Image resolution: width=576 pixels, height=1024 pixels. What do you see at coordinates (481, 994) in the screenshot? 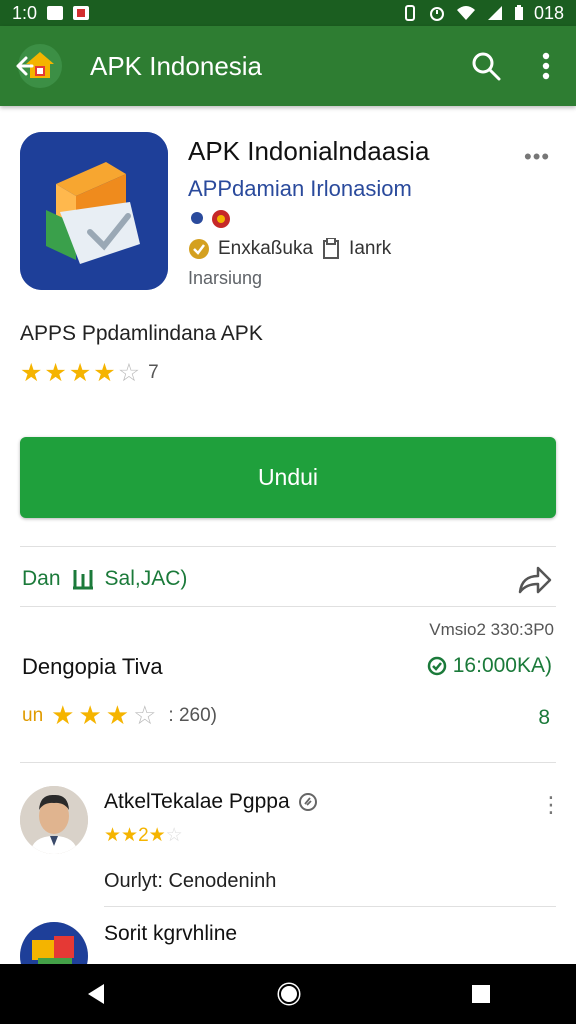
I see `nav-recents-icon` at bounding box center [481, 994].